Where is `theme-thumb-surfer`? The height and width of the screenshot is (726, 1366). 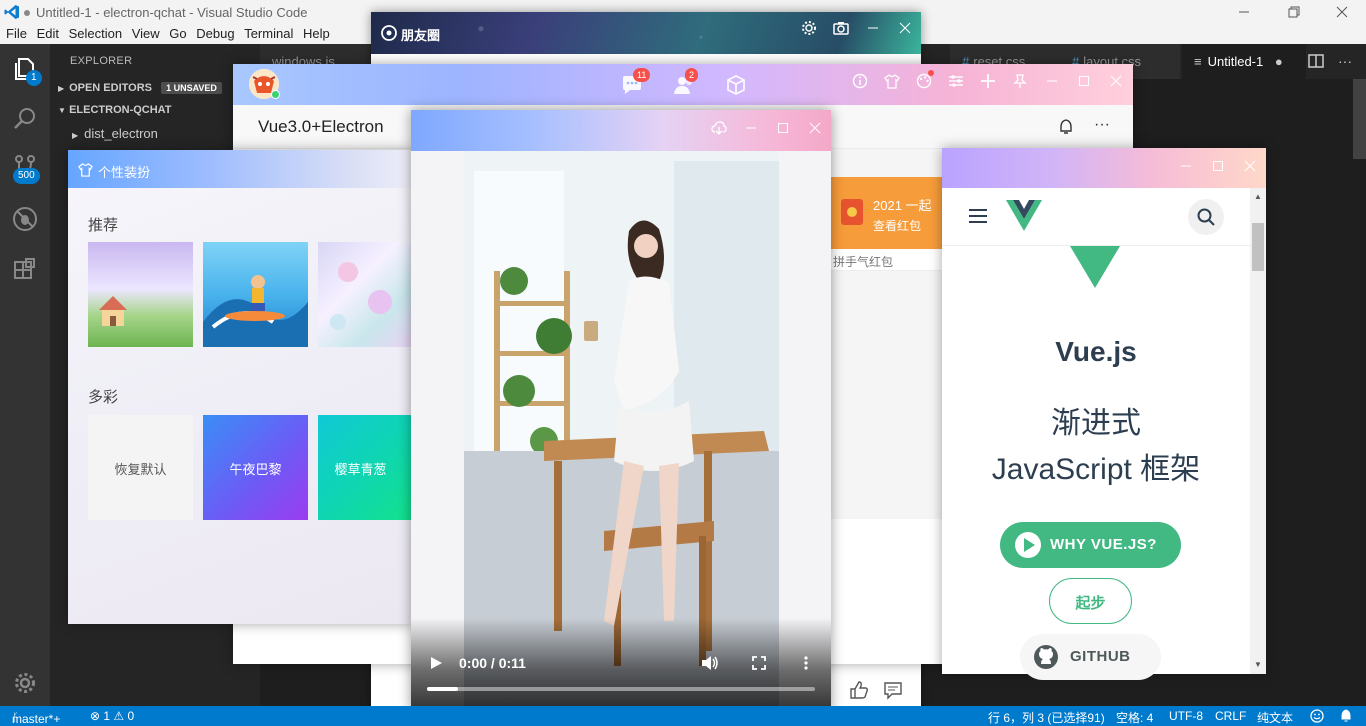
theme-thumb-surfer is located at coordinates (255, 294).